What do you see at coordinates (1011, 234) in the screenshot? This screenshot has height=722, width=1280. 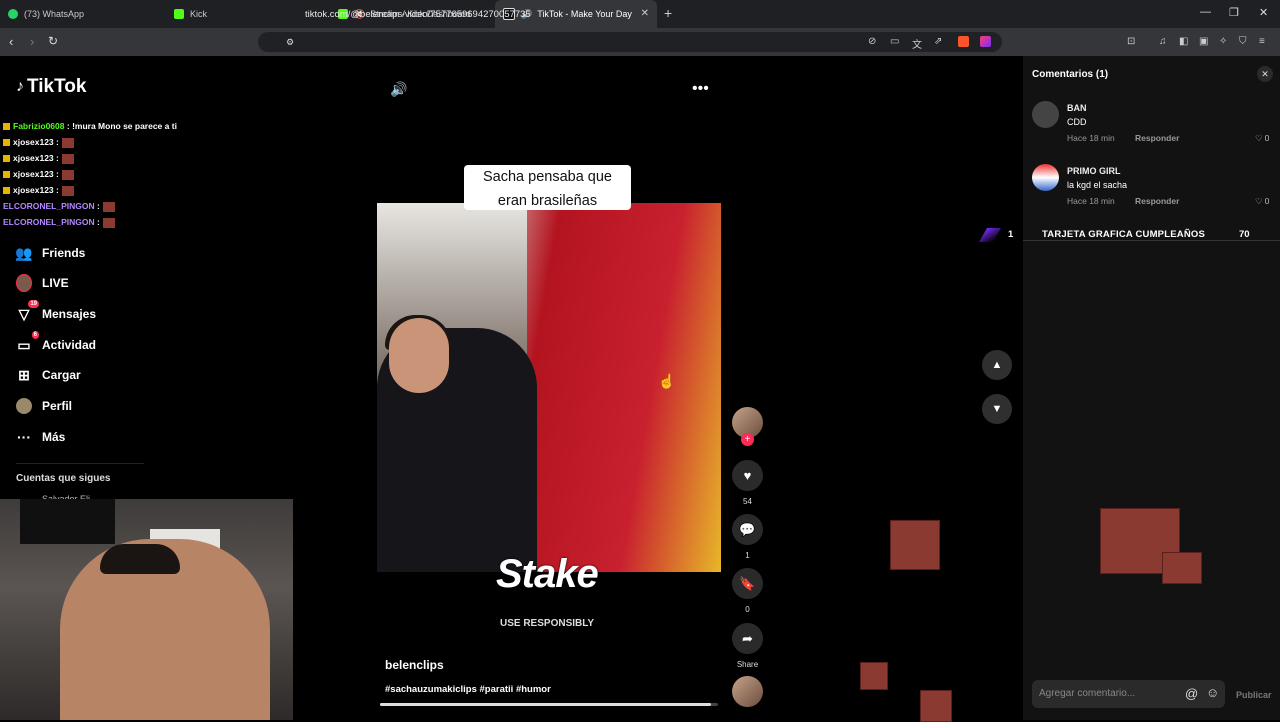 I see `overlay-counter: 1` at bounding box center [1011, 234].